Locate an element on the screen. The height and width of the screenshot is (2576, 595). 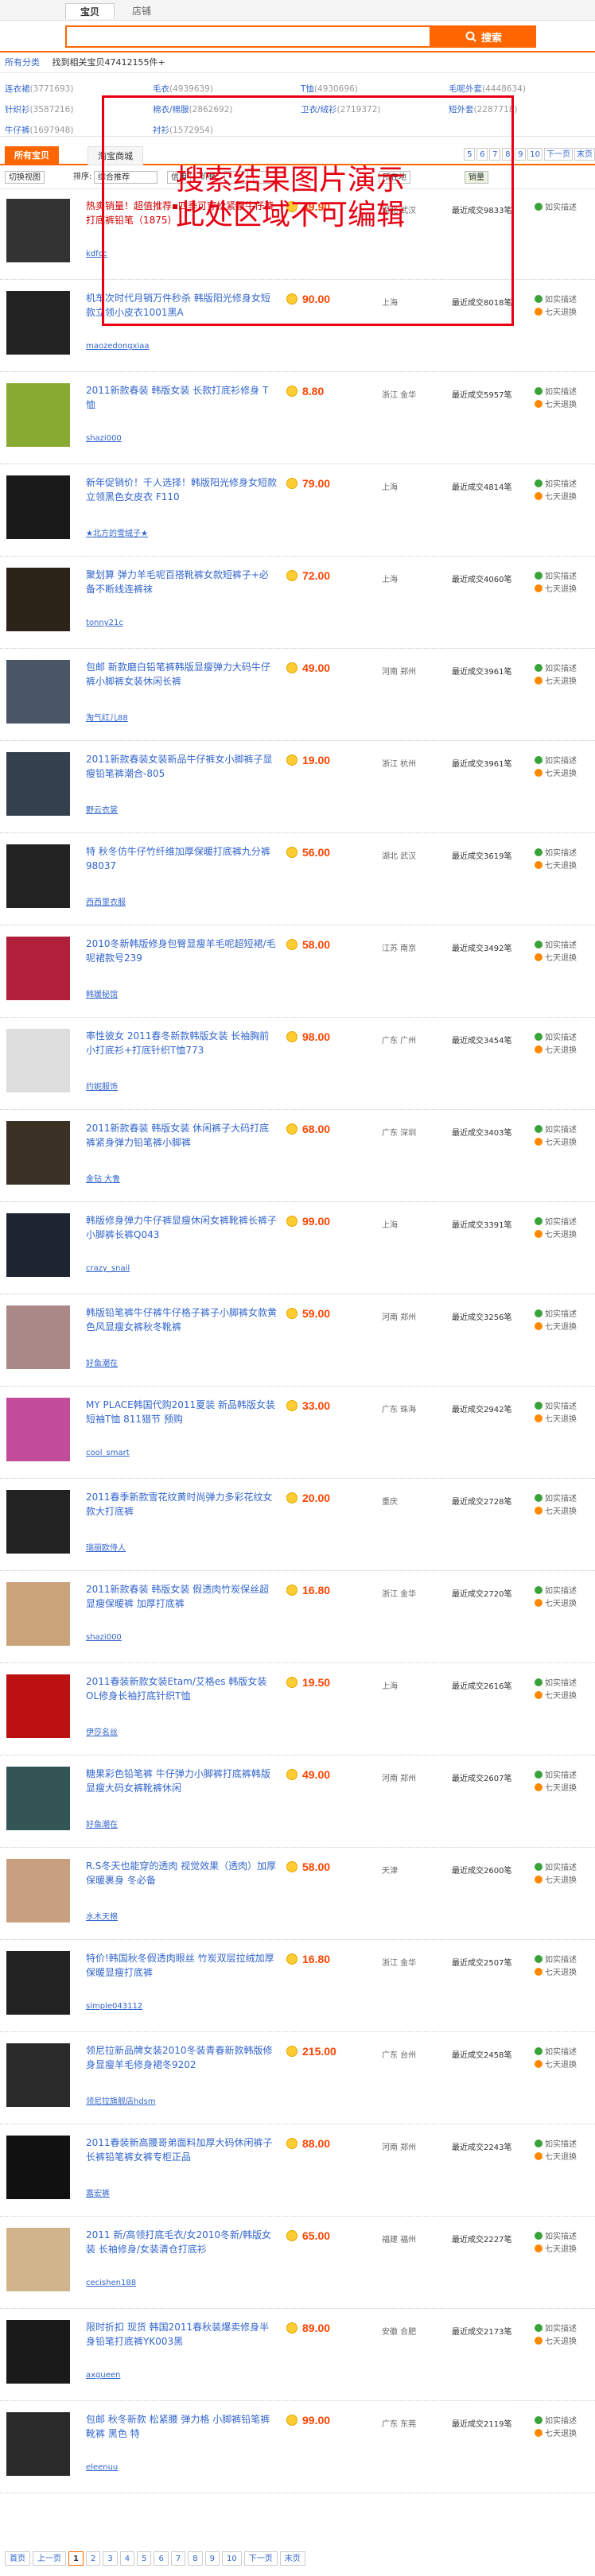
page-link: 8 is located at coordinates (508, 155).